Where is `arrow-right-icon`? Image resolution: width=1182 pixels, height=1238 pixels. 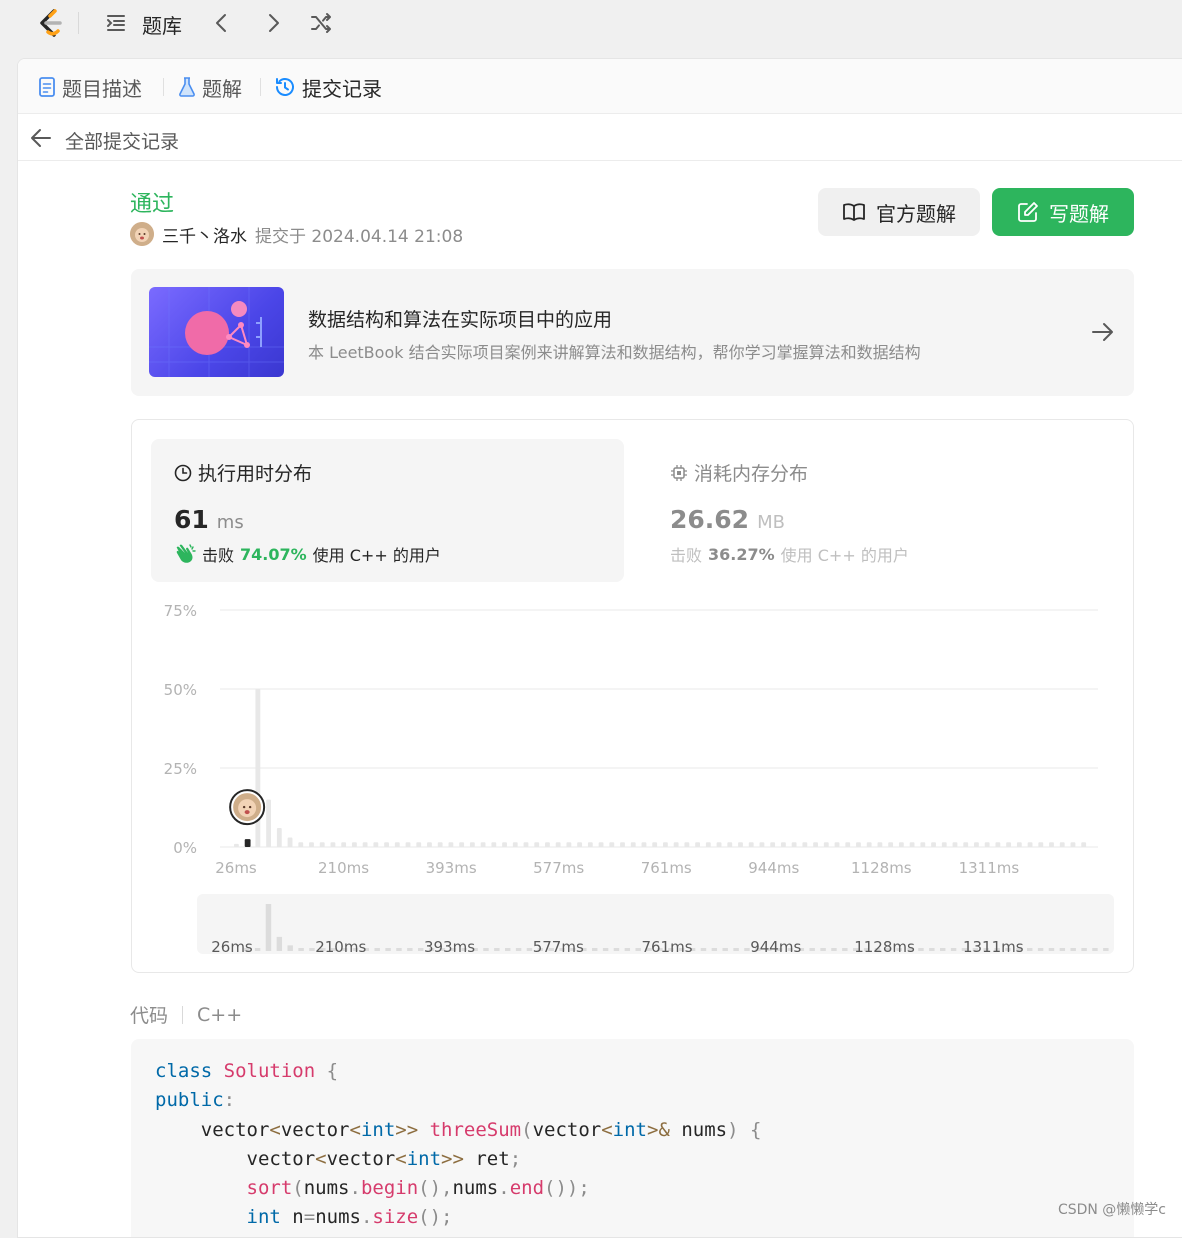 arrow-right-icon is located at coordinates (1103, 332).